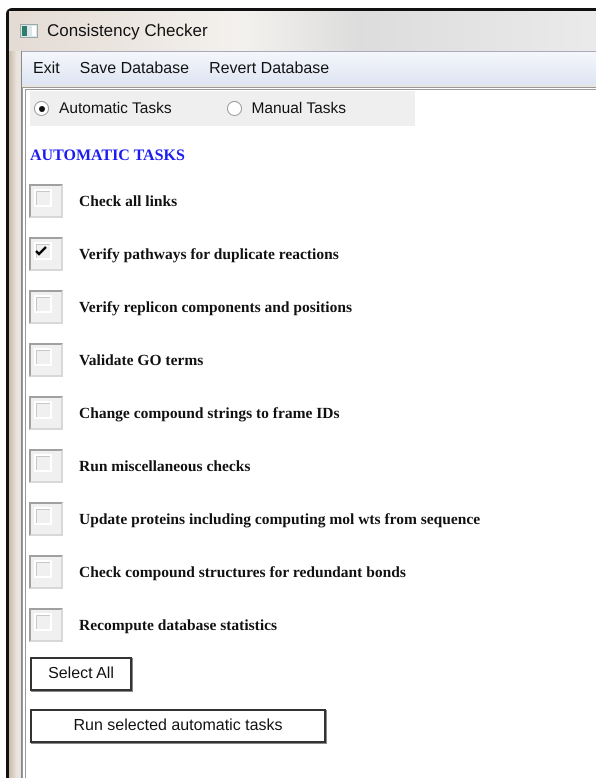  What do you see at coordinates (215, 308) in the screenshot?
I see `task-label: Verify replicon components and positions` at bounding box center [215, 308].